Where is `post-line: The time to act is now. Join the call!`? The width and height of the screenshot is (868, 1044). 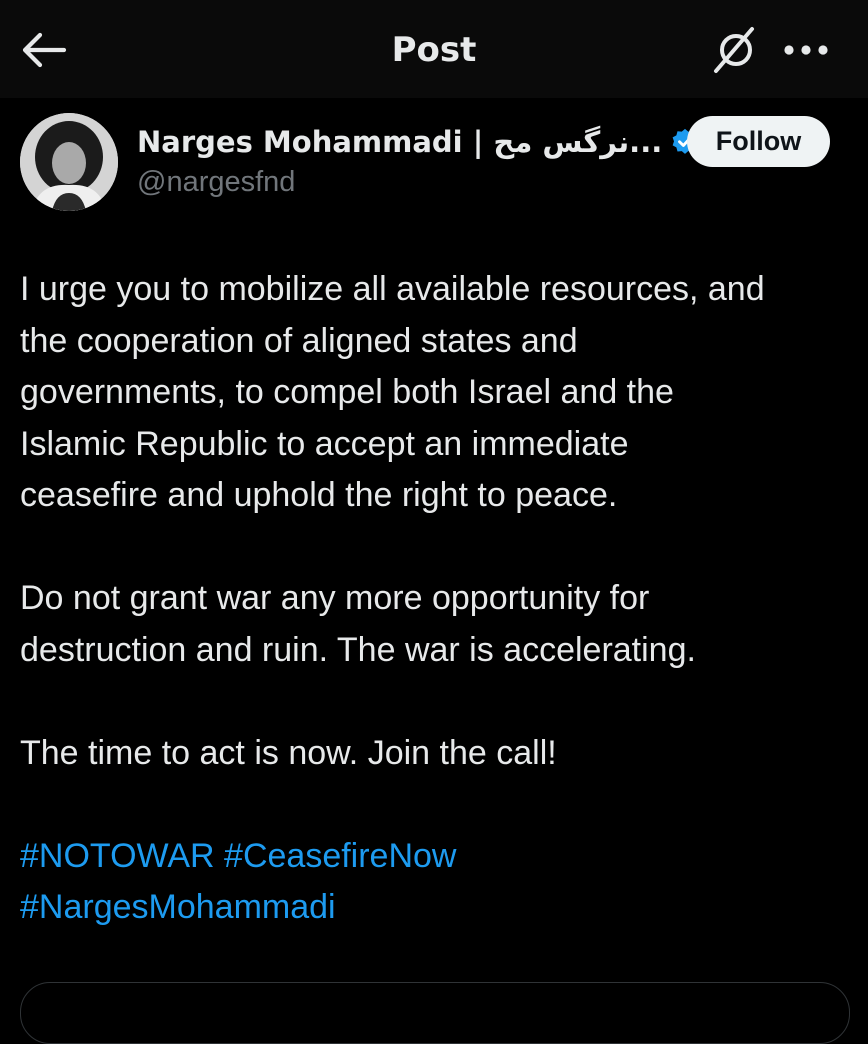 post-line: The time to act is now. Join the call! is located at coordinates (288, 752).